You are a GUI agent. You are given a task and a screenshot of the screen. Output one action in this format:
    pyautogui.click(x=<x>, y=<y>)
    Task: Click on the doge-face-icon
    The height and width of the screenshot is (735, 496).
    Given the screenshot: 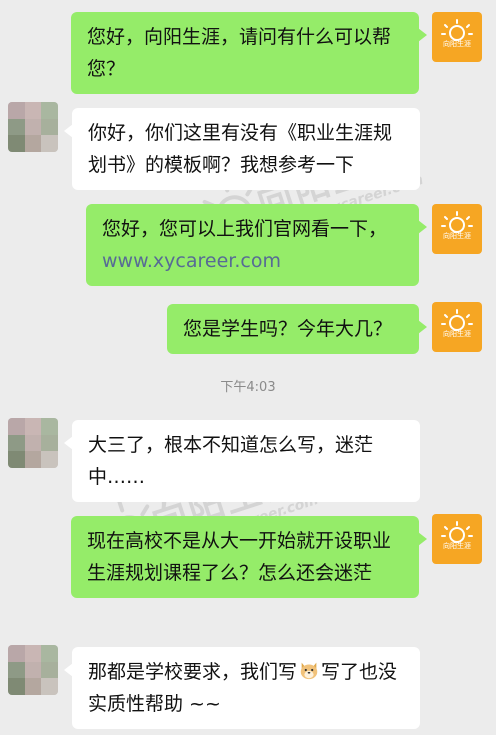 What is the action you would take?
    pyautogui.click(x=309, y=671)
    